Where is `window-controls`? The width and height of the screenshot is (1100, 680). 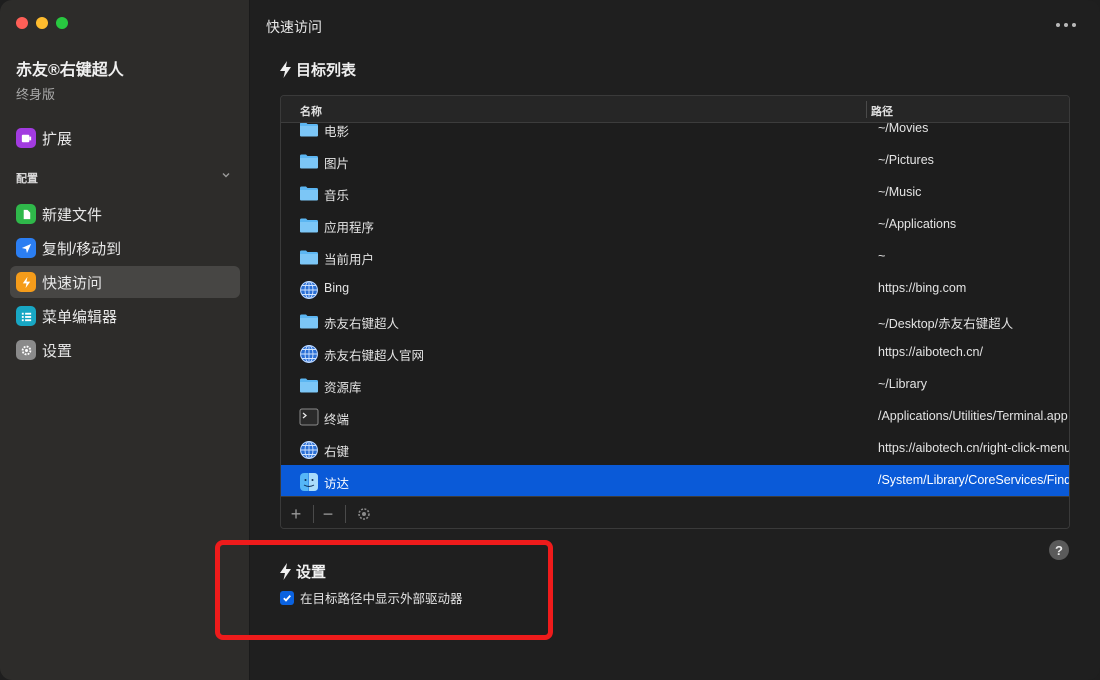
window-controls is located at coordinates (42, 23).